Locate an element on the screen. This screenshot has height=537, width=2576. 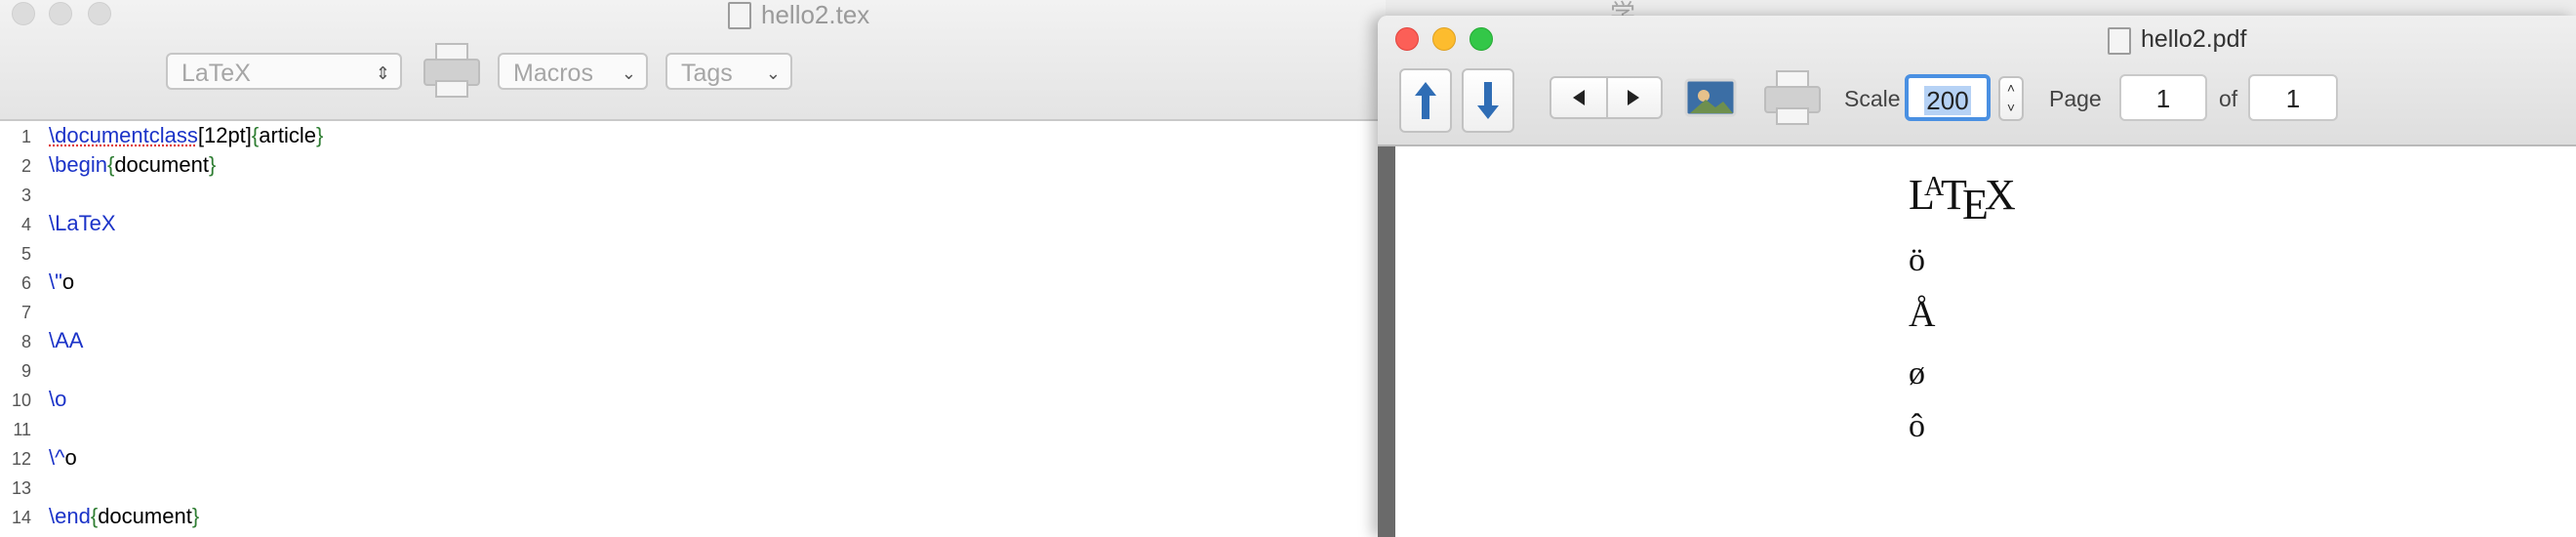
rendered-o-slash: ø is located at coordinates (1917, 373).